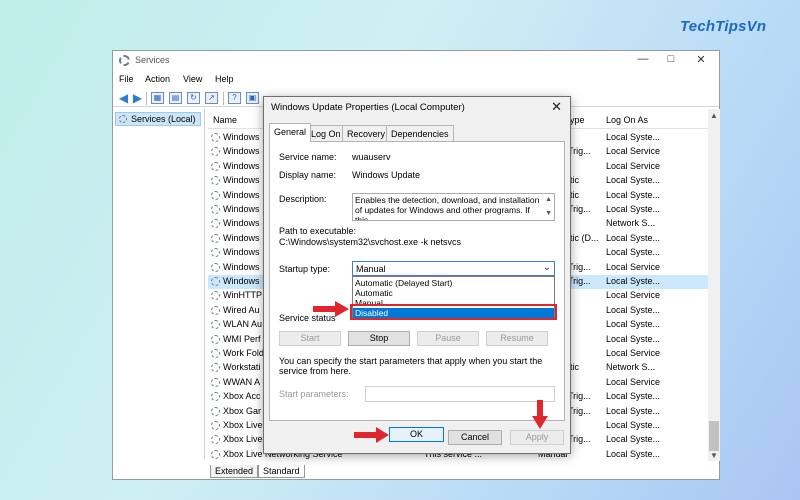  I want to click on tree-item-services-local: Services (Local), so click(158, 119).